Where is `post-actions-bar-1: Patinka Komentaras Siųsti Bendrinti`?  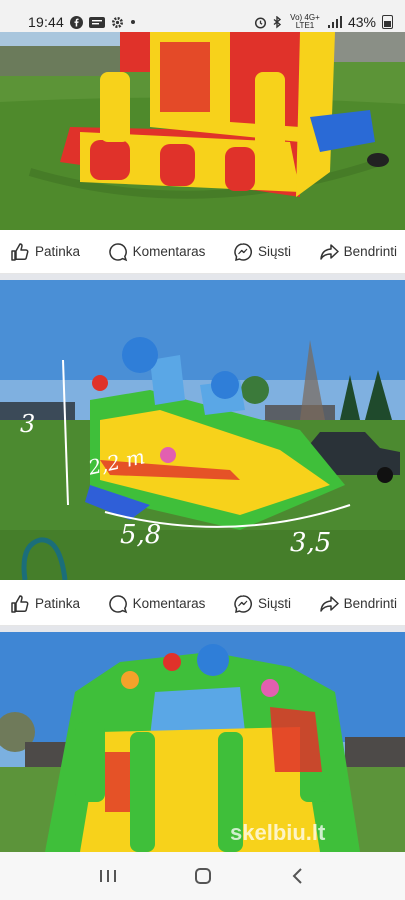
post-actions-bar-1: Patinka Komentaras Siųsti Bendrinti is located at coordinates (202, 252).